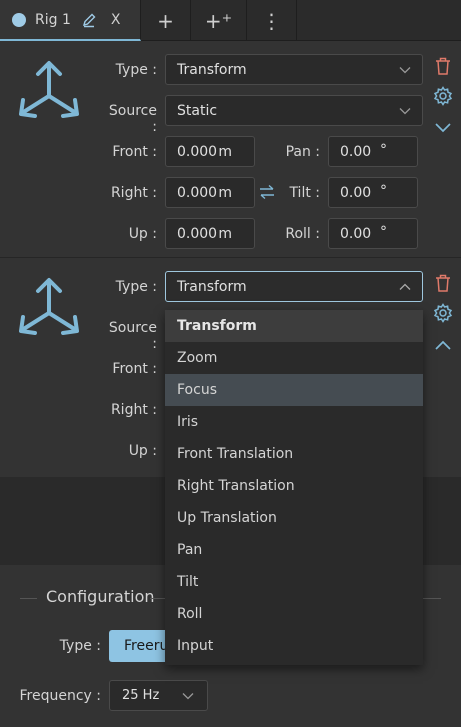 Image resolution: width=461 pixels, height=727 pixels. Describe the element at coordinates (139, 646) in the screenshot. I see `freerun-button: Freeru` at that location.